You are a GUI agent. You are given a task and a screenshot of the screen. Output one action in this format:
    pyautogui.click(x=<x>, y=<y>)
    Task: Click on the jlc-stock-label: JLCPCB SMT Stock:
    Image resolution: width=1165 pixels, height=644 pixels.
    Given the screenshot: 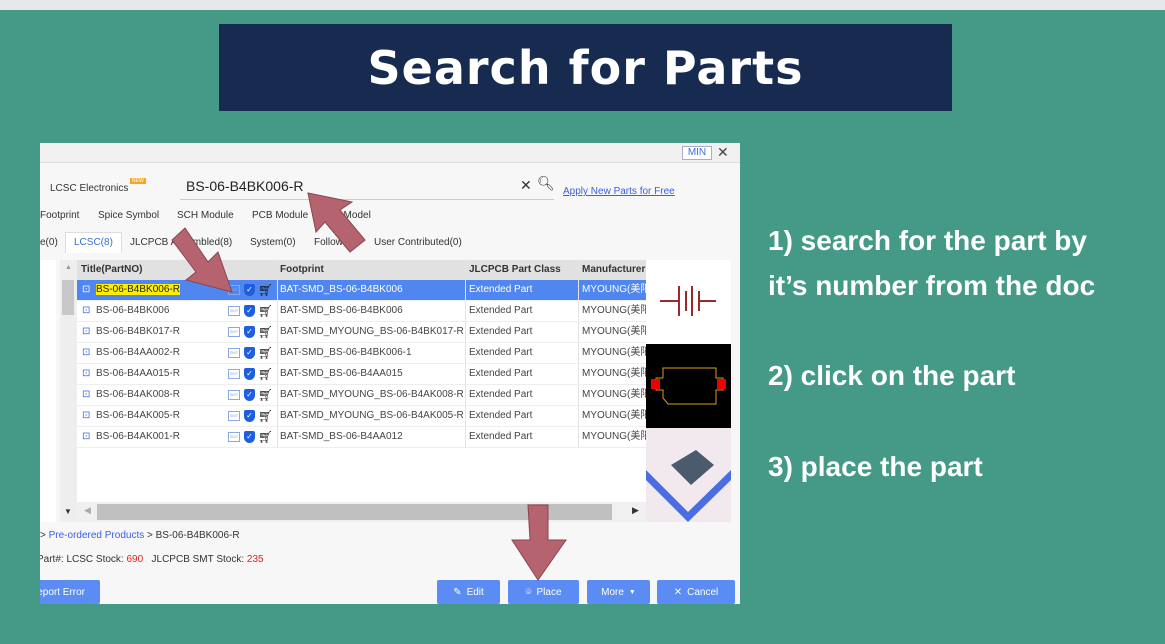 What is the action you would take?
    pyautogui.click(x=198, y=559)
    